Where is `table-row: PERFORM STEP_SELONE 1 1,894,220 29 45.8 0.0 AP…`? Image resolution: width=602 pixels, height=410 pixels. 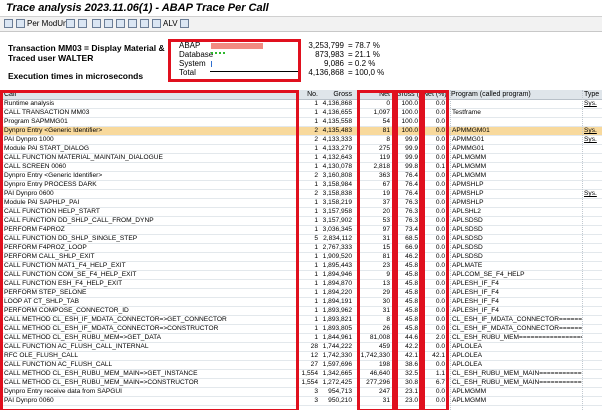
table-row: PERFORM STEP_SELONE 1 1,894,220 29 45.8 0.0 AP… is located at coordinates (301, 293).